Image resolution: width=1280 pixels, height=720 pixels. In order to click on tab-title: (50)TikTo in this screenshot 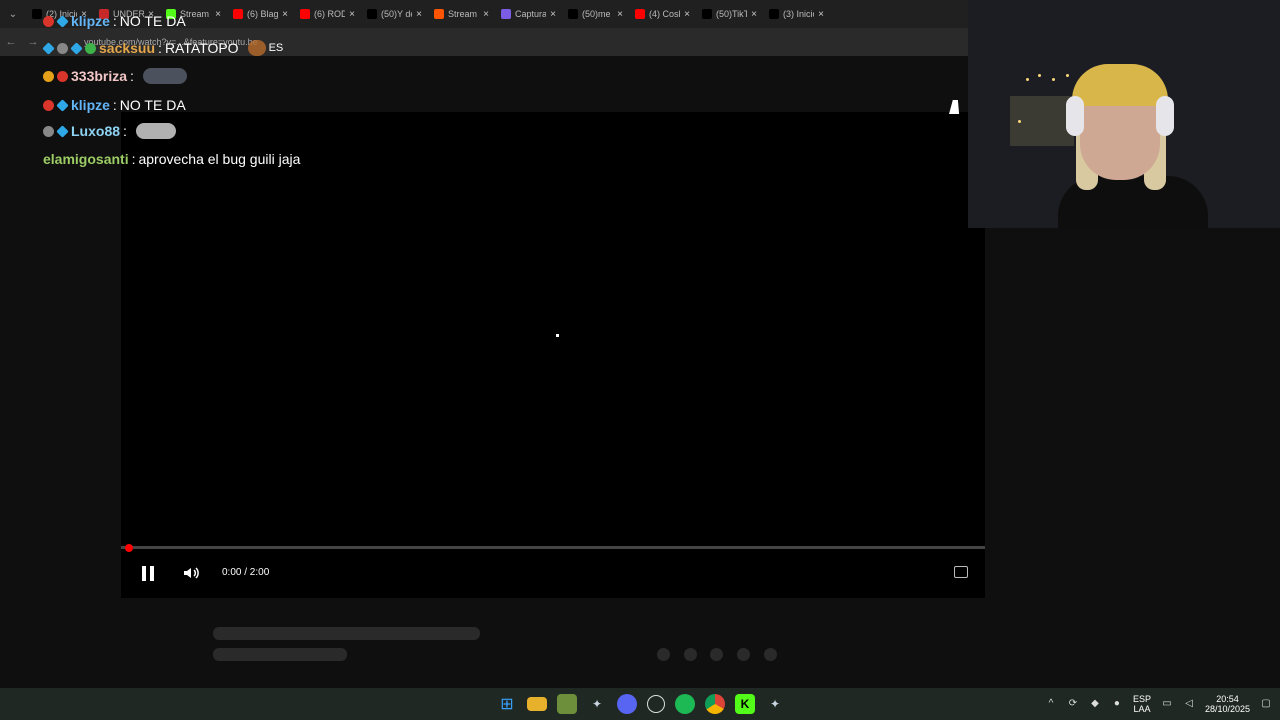, I will do `click(732, 14)`.